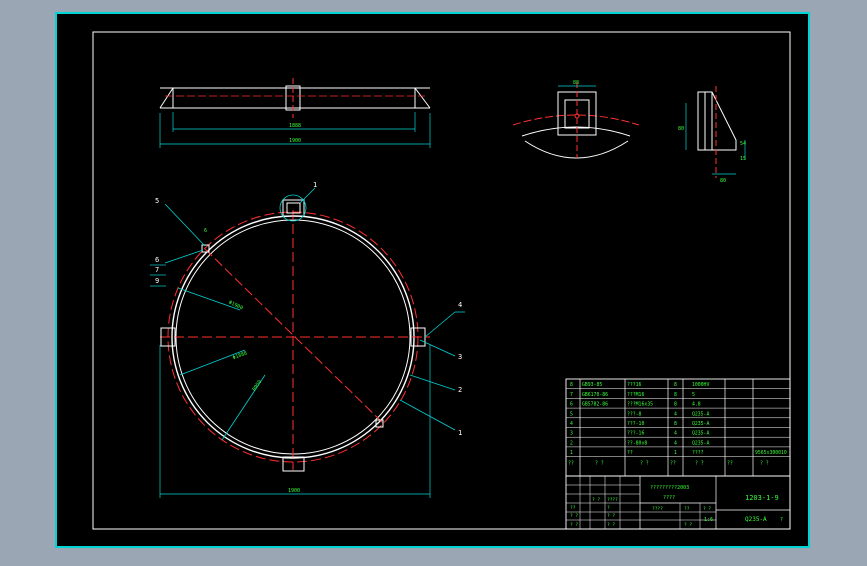 The height and width of the screenshot is (566, 867). Describe the element at coordinates (574, 516) in the screenshot. I see `title-cell-8: ? ?` at that location.